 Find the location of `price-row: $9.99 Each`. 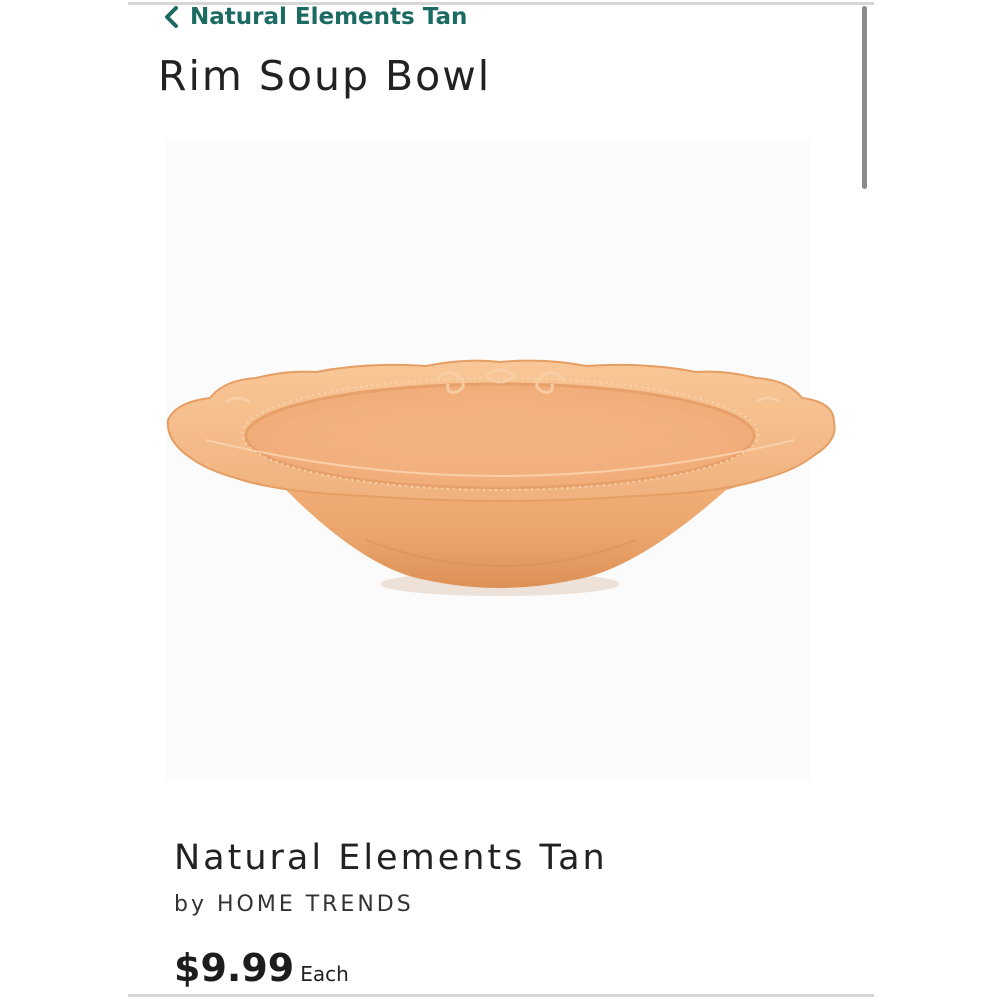

price-row: $9.99 Each is located at coordinates (261, 968).